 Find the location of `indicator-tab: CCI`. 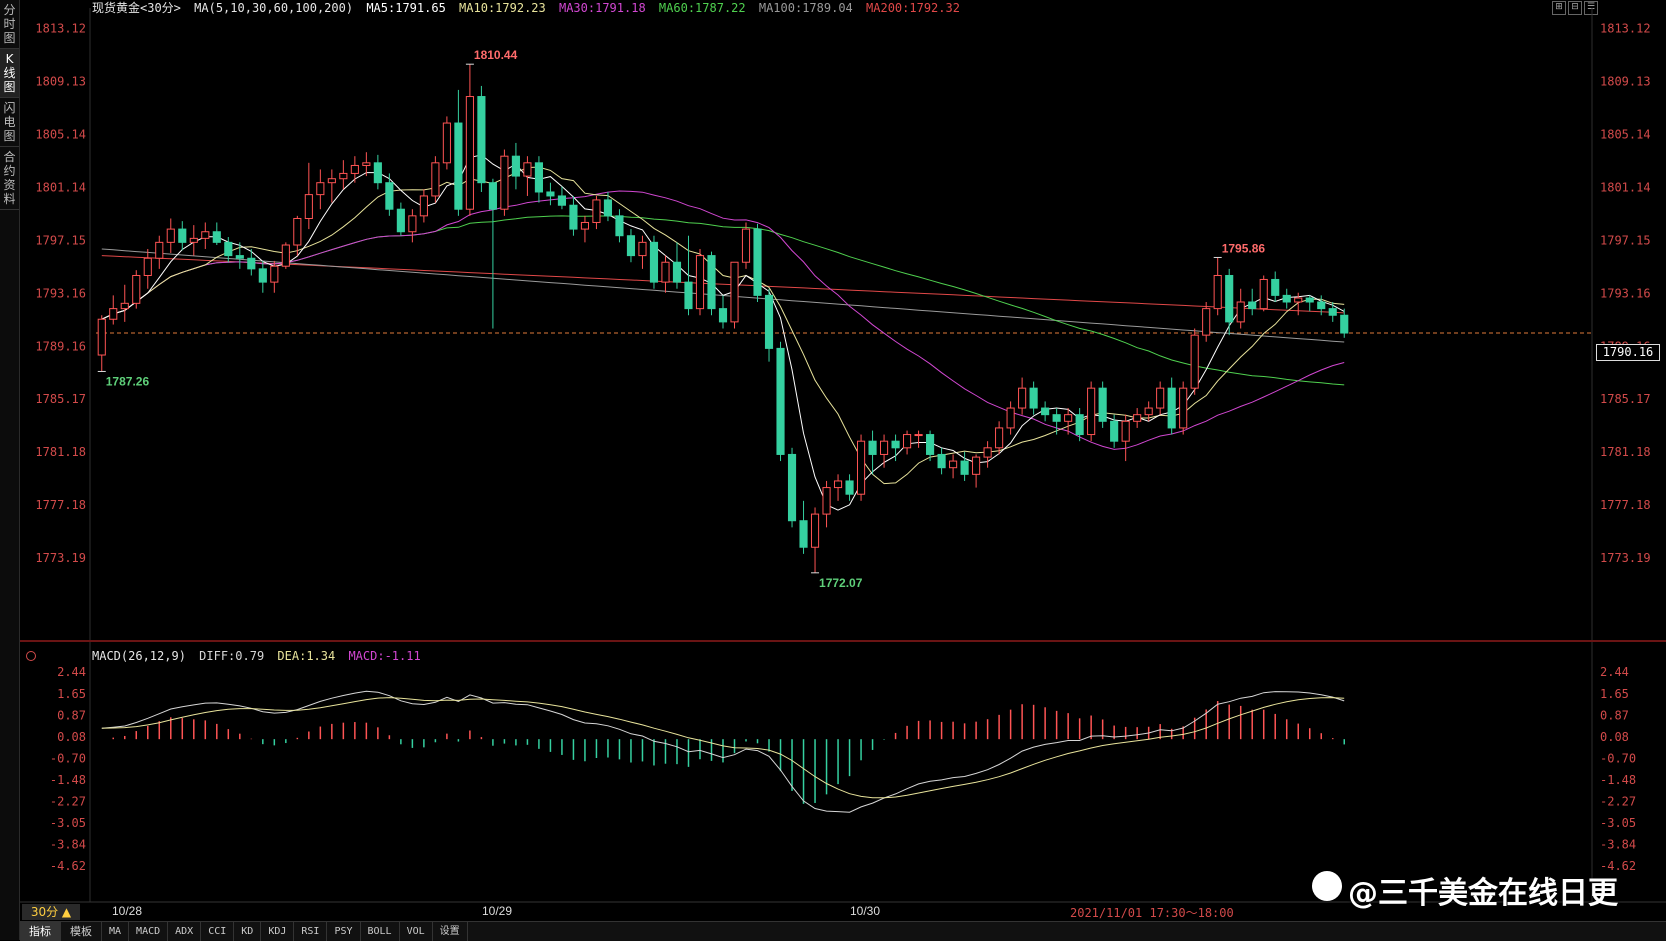

indicator-tab: CCI is located at coordinates (218, 931).